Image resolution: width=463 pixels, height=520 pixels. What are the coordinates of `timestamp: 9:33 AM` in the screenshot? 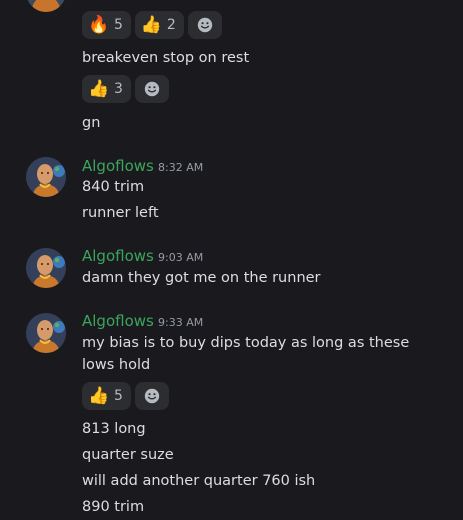 It's located at (181, 322).